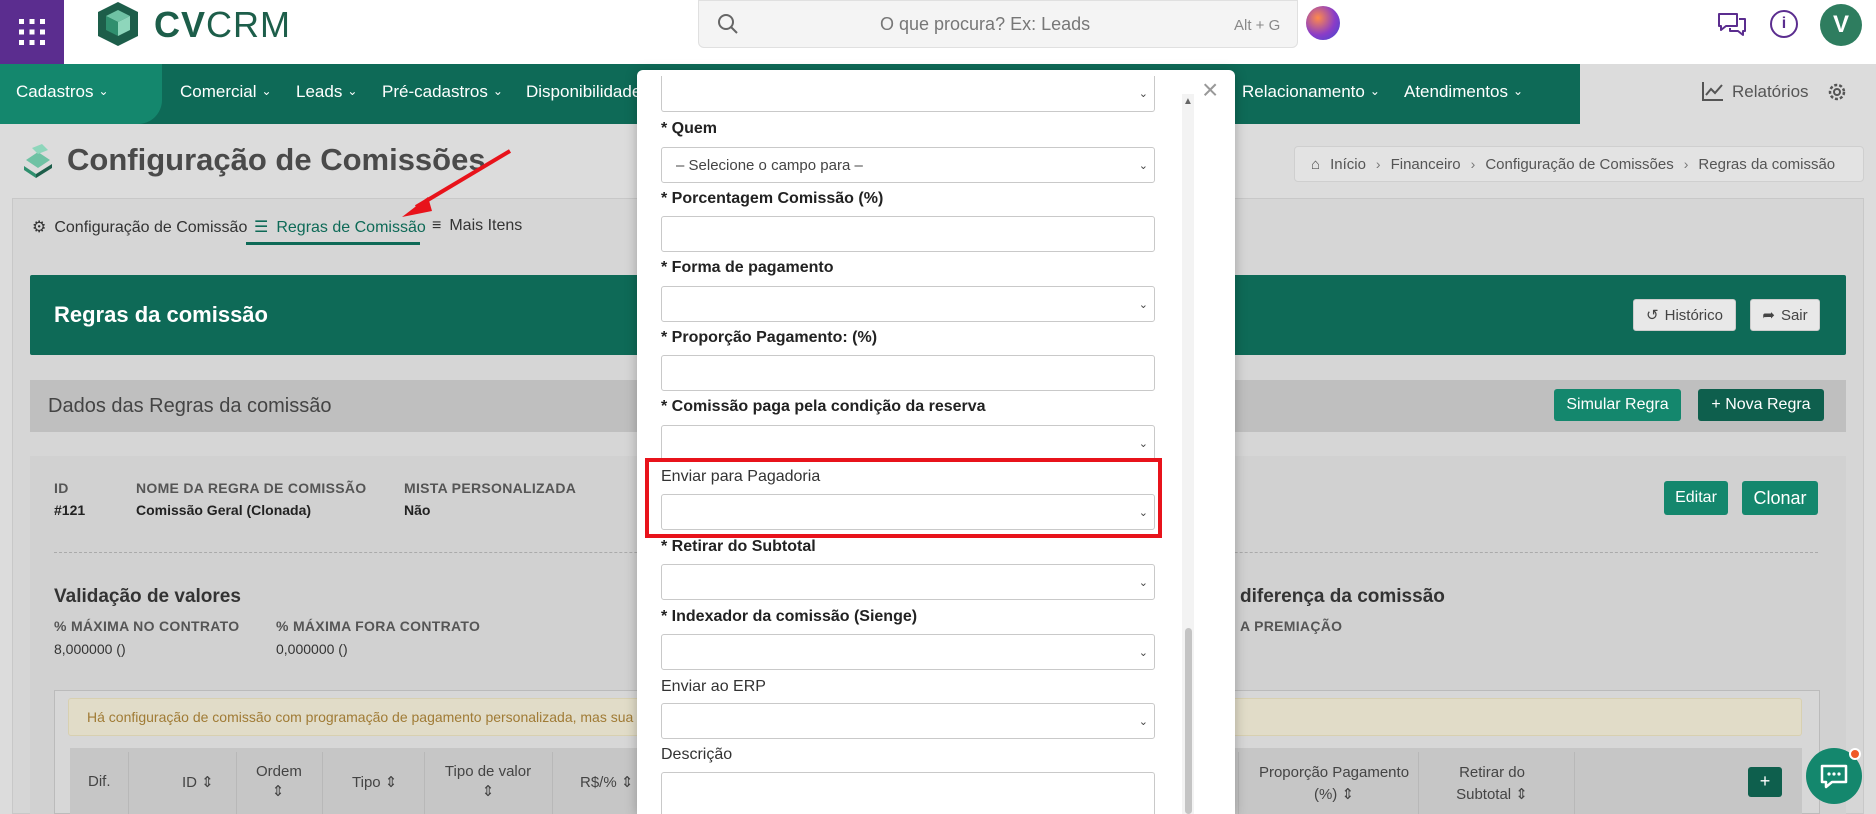  Describe the element at coordinates (789, 616) in the screenshot. I see `field-label-indexador: * Indexador da comissão (Sienge)` at that location.